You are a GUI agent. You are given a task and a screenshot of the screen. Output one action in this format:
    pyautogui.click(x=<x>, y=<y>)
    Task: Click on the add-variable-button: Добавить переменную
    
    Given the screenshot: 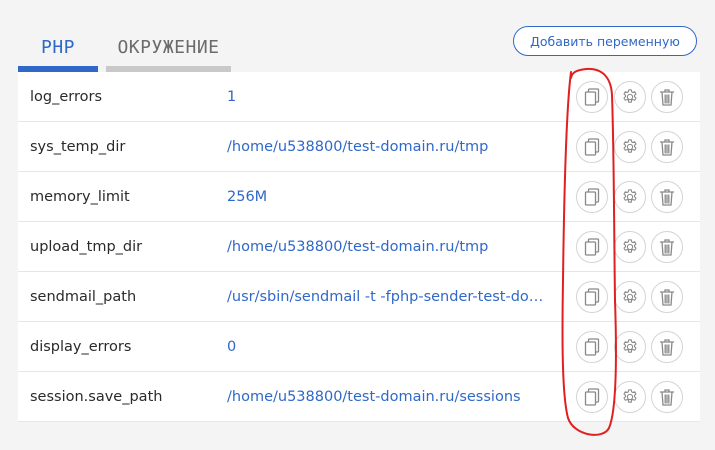 What is the action you would take?
    pyautogui.click(x=605, y=41)
    